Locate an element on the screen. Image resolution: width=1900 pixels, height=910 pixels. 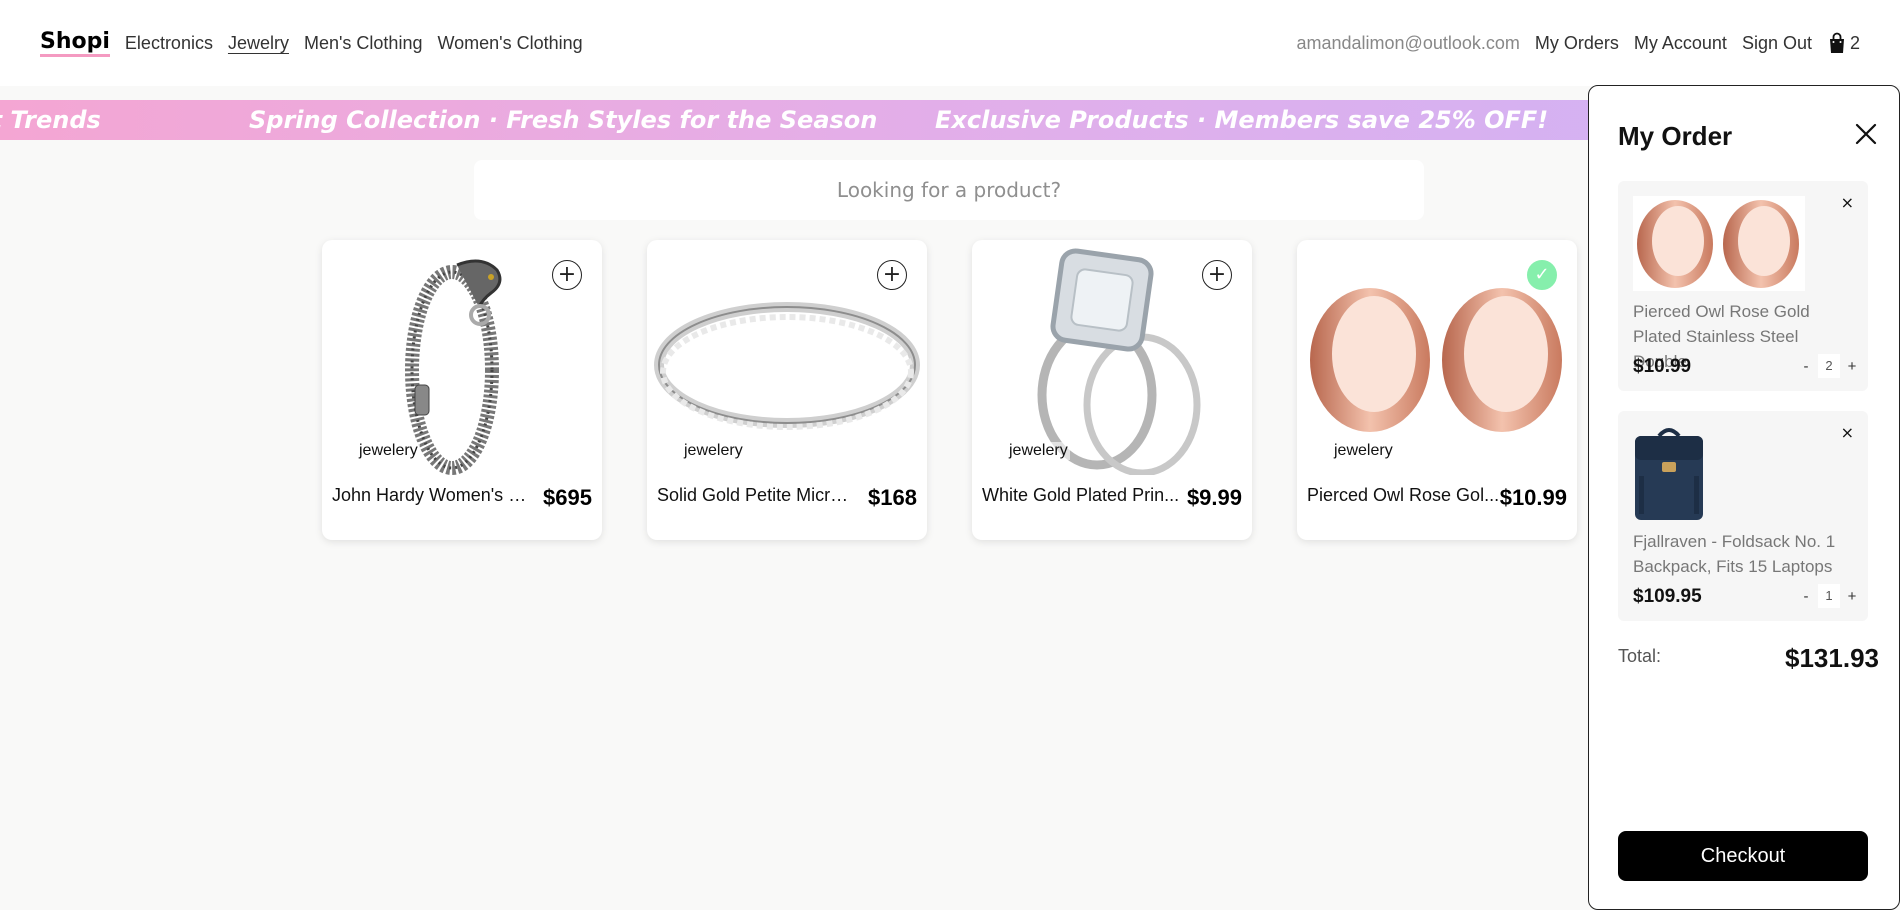
nav-womens-clothing: Women's Clothing is located at coordinates (509, 43).